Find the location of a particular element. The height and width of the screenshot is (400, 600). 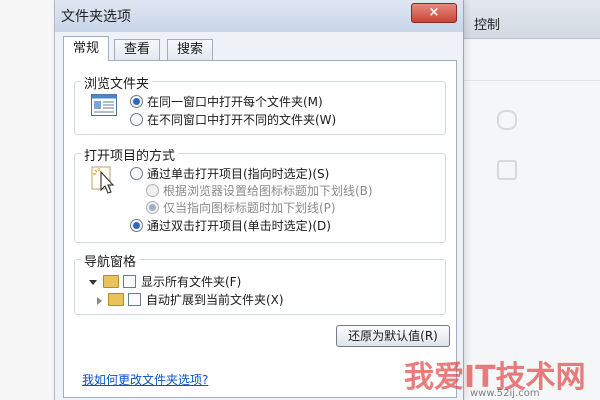

radio-underline-browser: 根据浏览器设置给图标标题加下划线(B) is located at coordinates (259, 191).